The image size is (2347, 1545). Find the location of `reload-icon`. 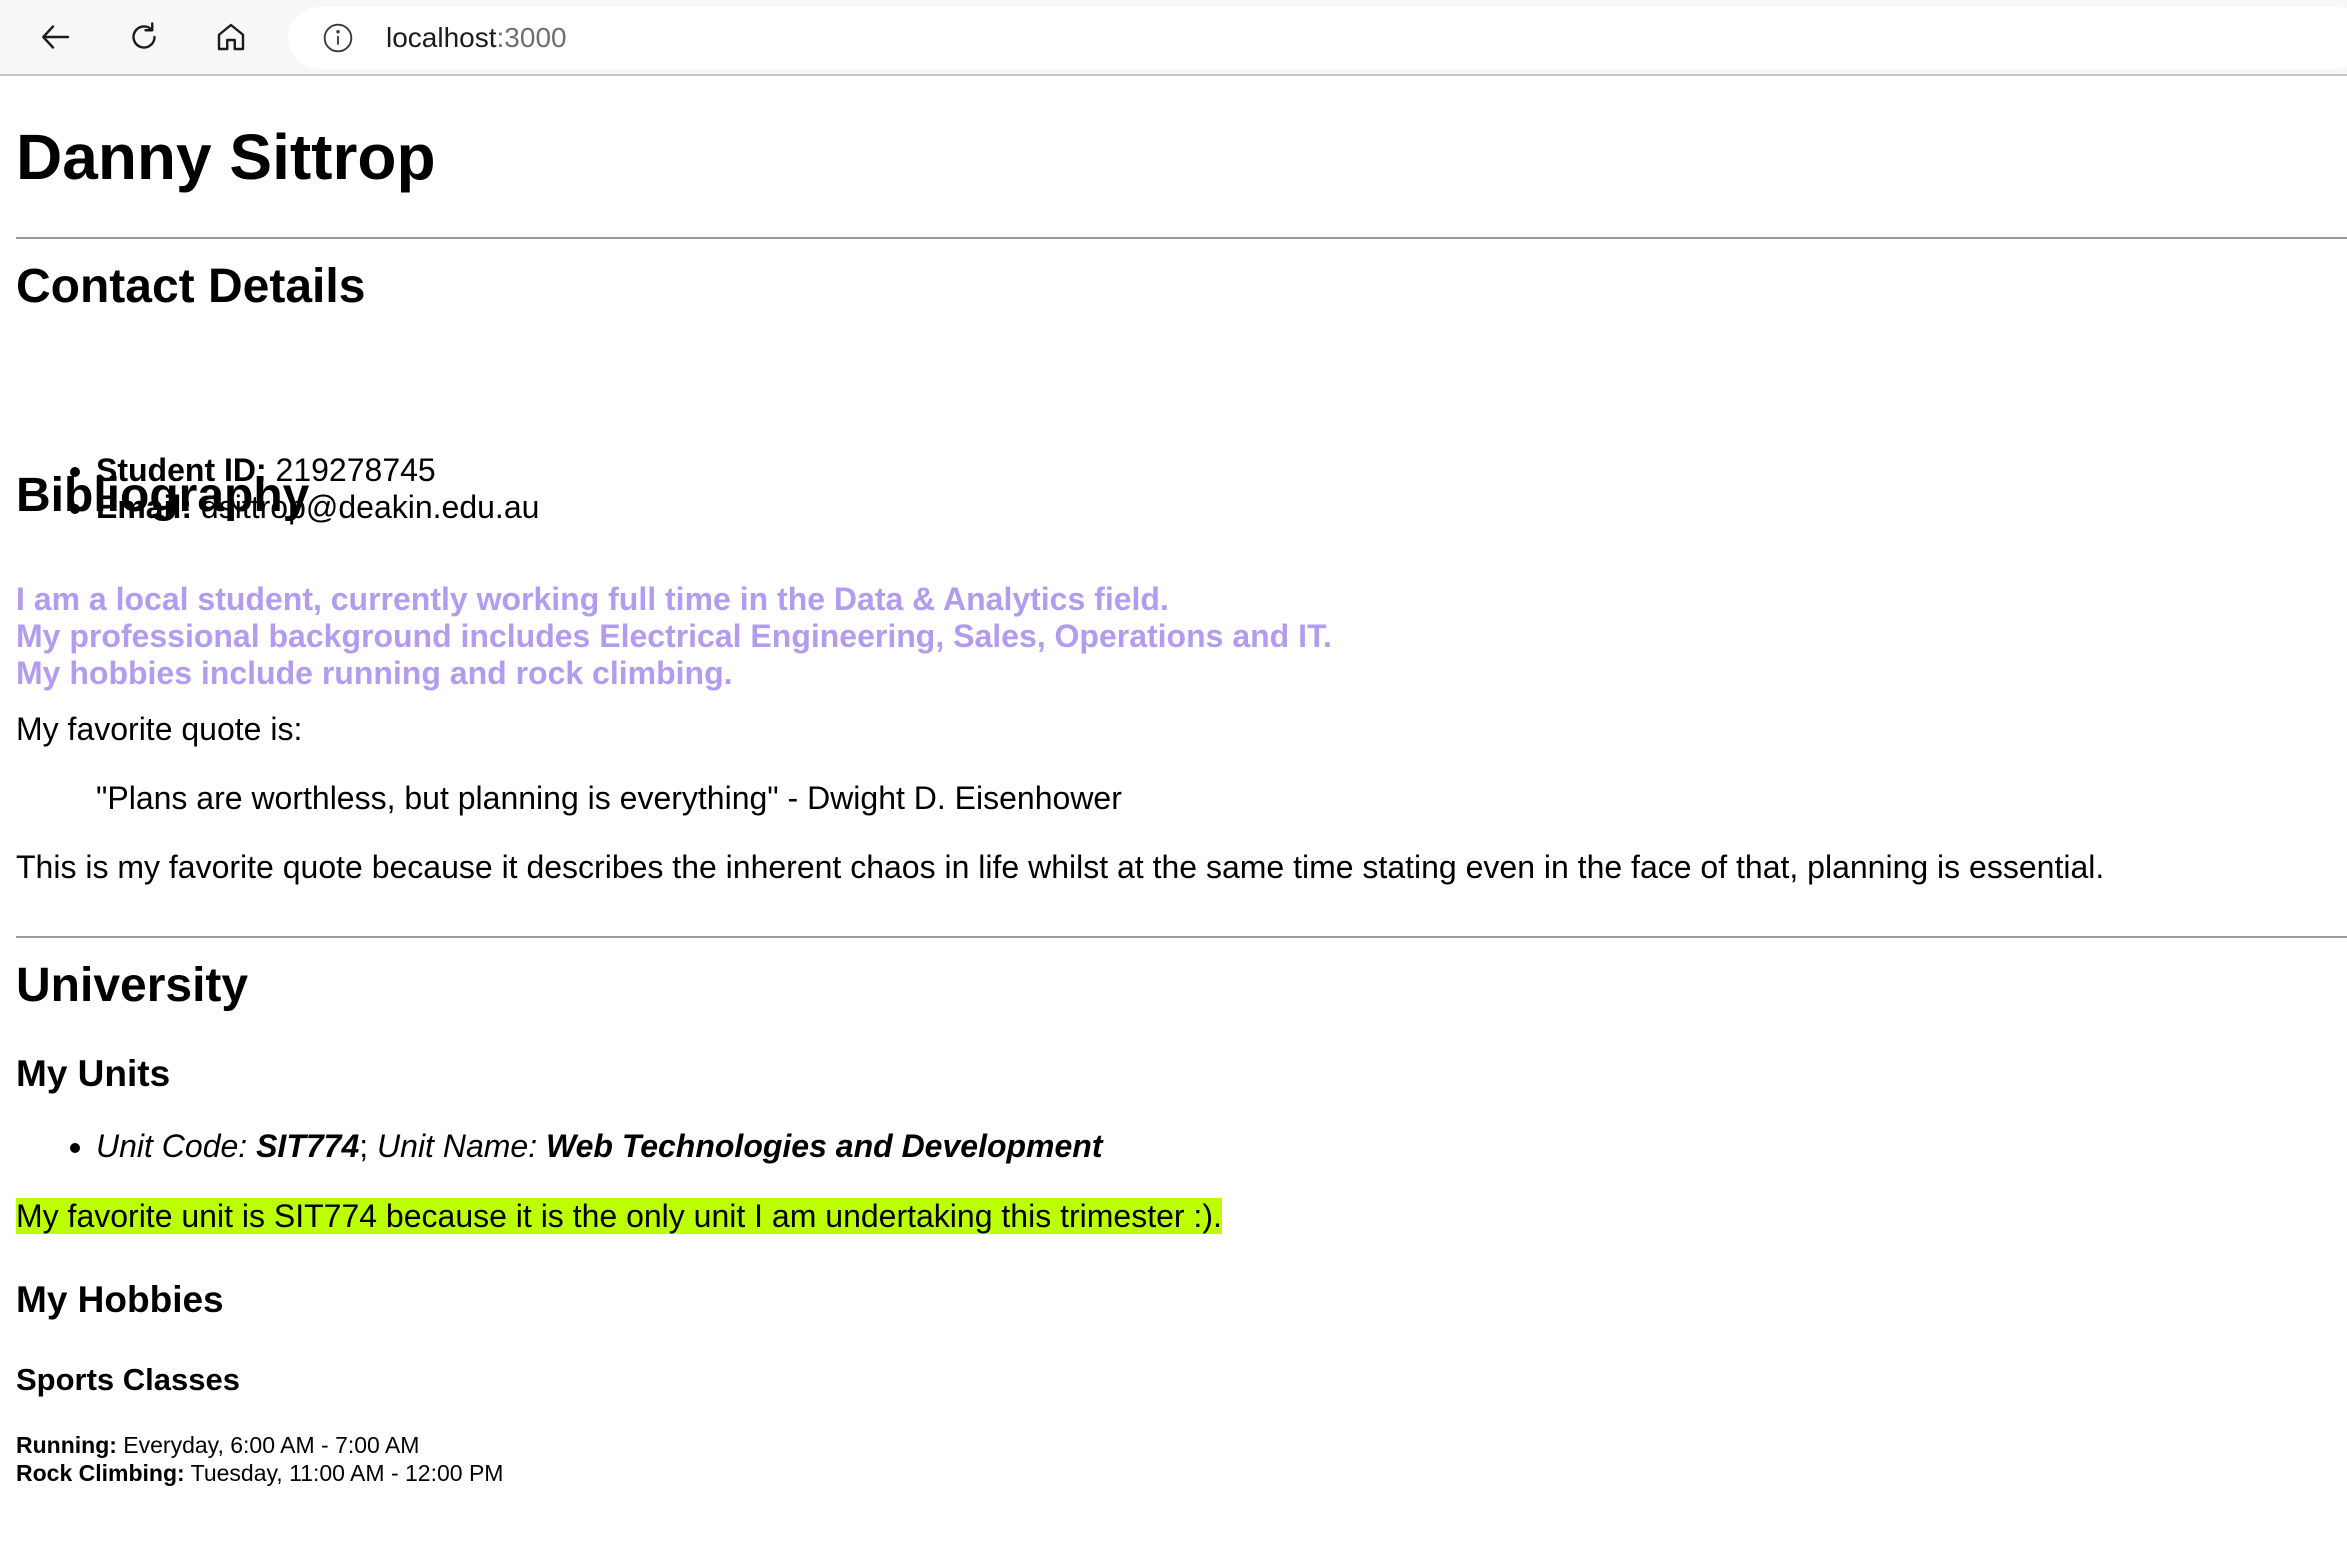

reload-icon is located at coordinates (144, 35).